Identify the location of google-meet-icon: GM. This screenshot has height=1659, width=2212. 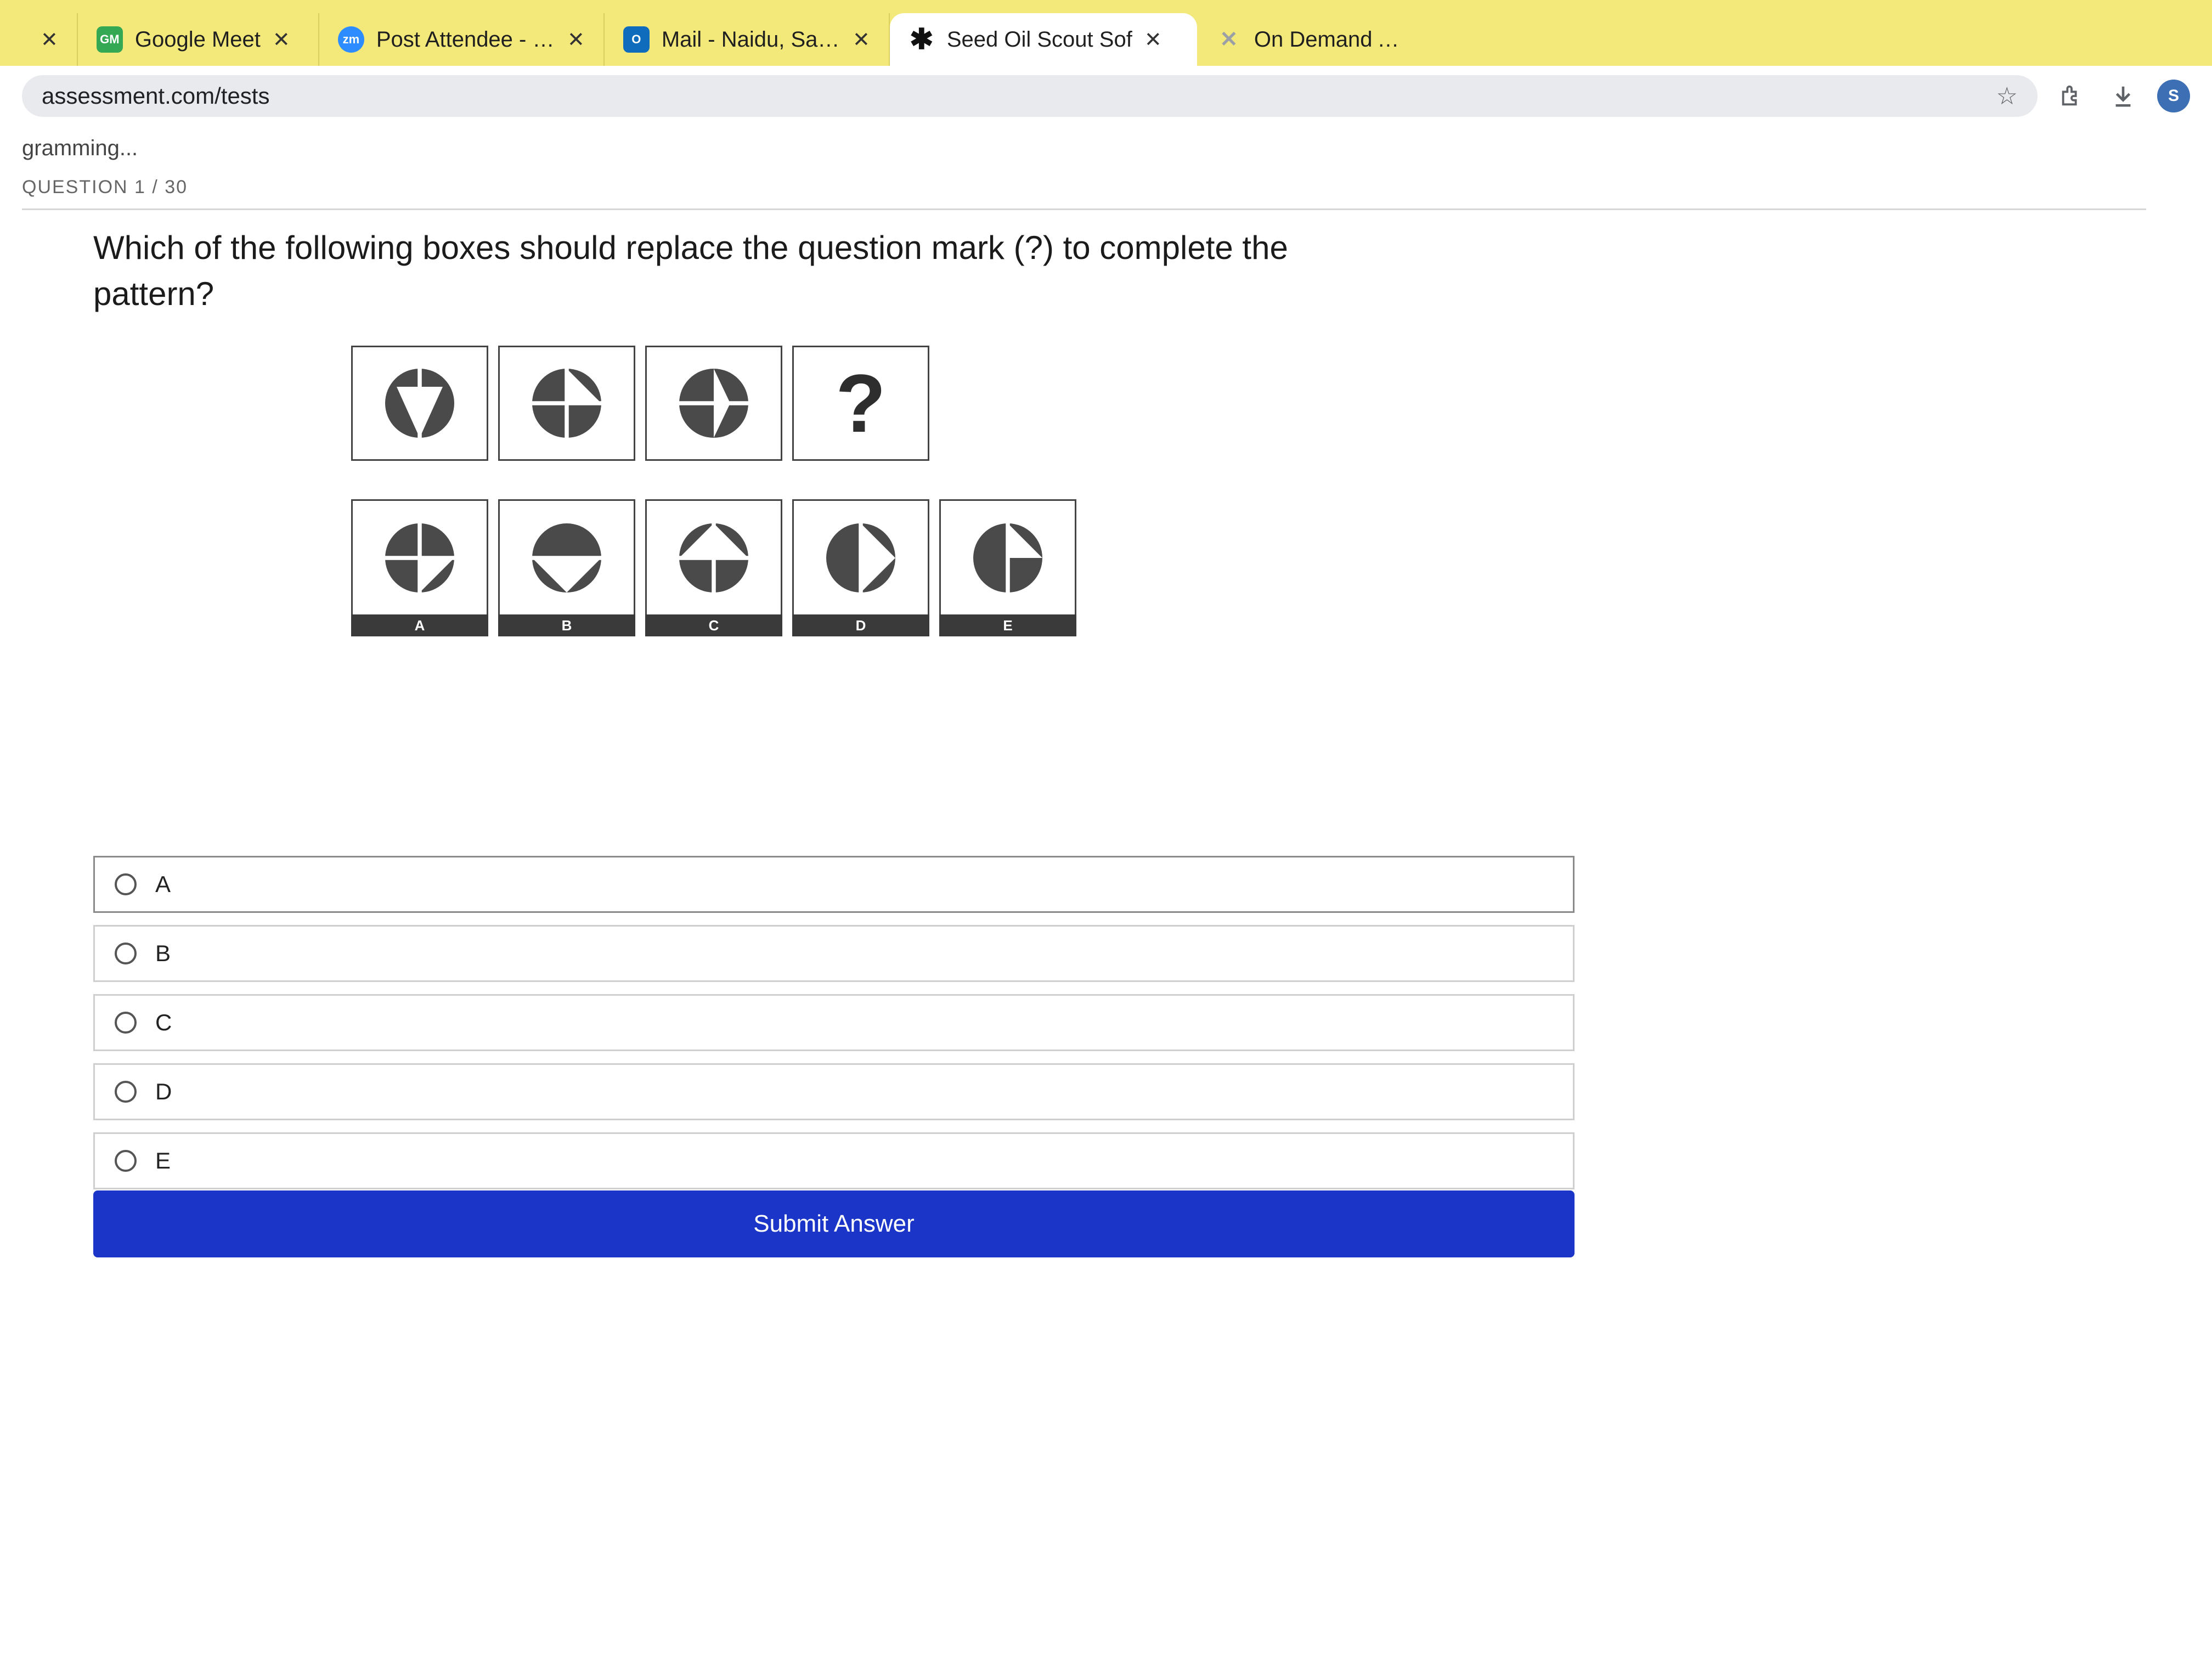
(110, 39).